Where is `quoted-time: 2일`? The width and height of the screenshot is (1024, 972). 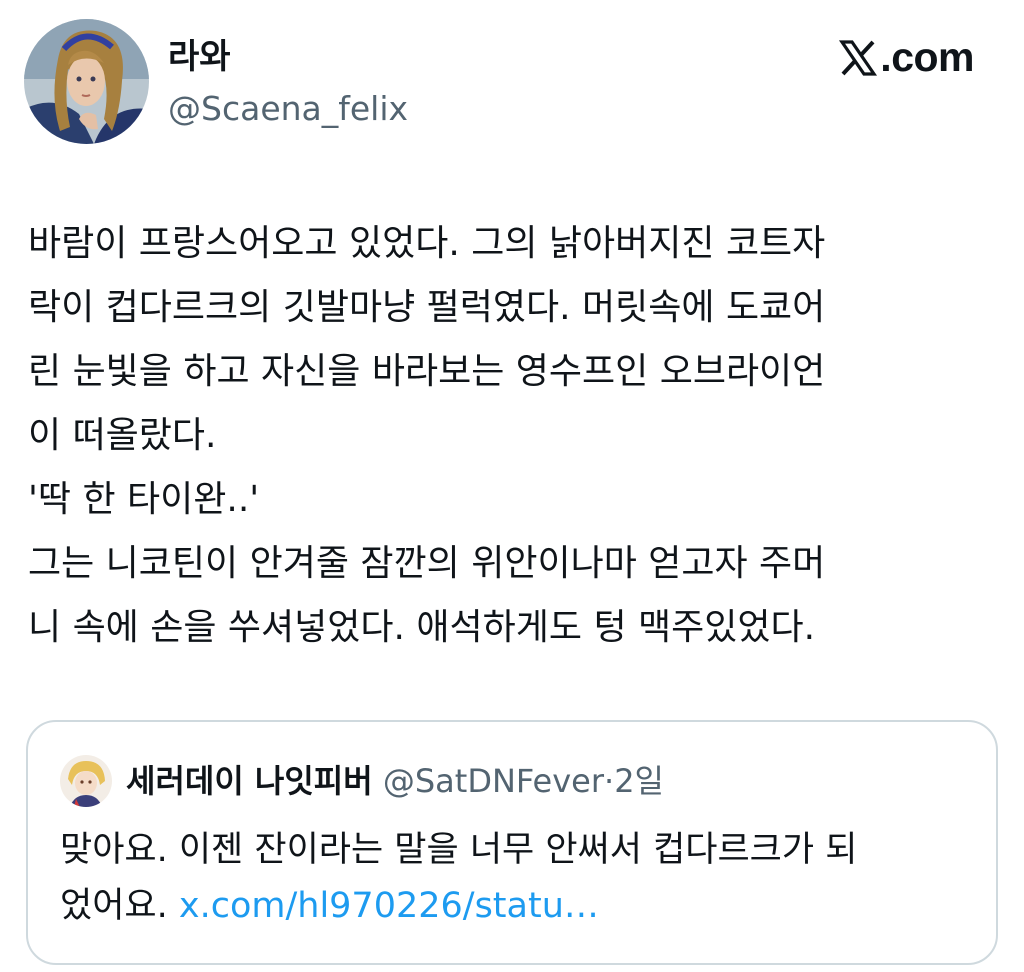
quoted-time: 2일 is located at coordinates (639, 781).